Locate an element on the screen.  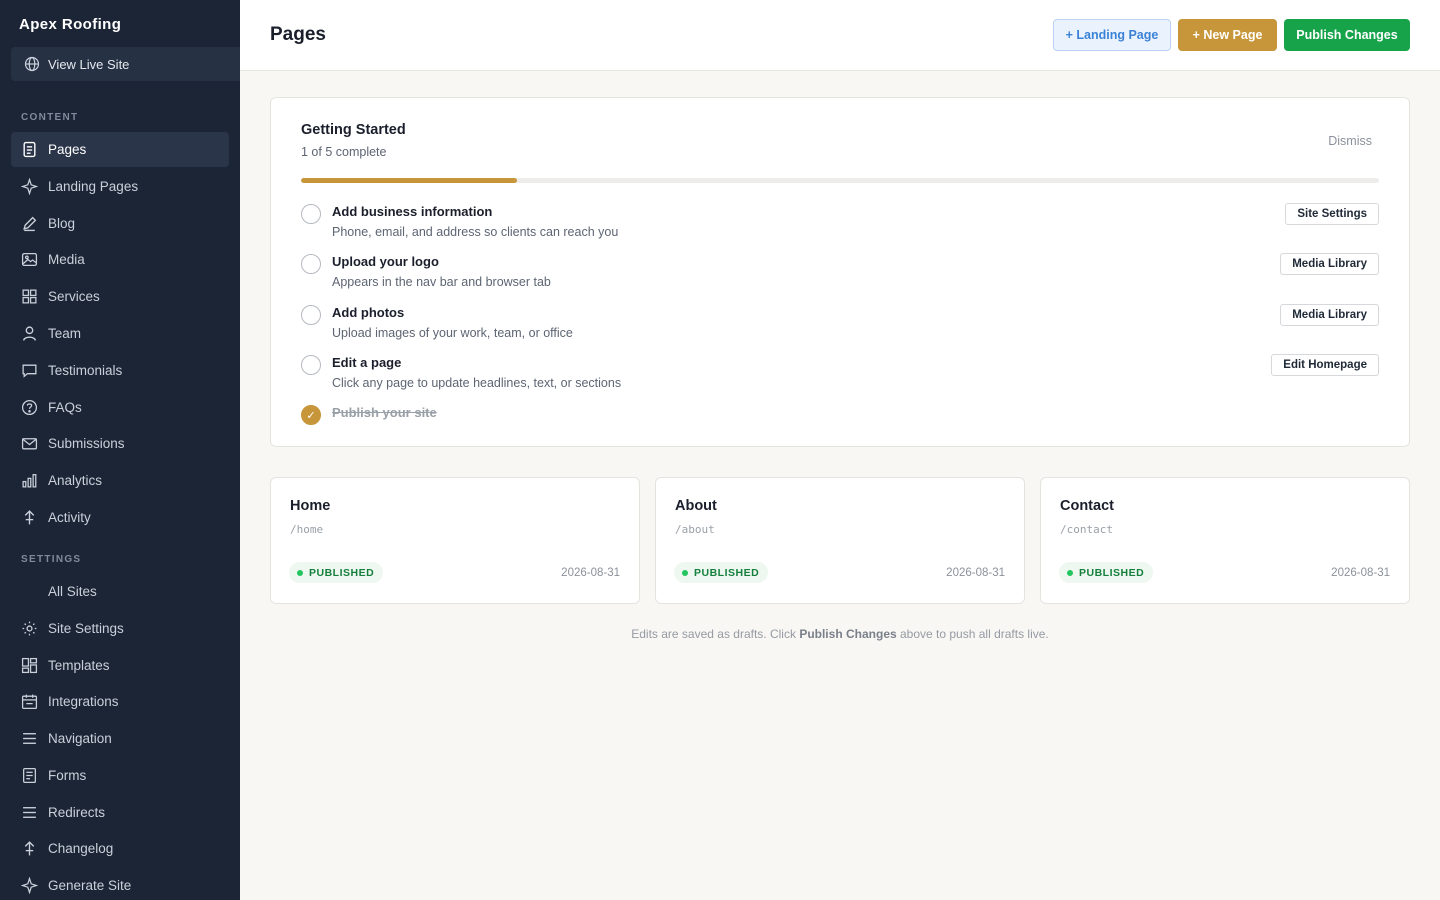
sidebar-item-label: Team is located at coordinates (65, 333).